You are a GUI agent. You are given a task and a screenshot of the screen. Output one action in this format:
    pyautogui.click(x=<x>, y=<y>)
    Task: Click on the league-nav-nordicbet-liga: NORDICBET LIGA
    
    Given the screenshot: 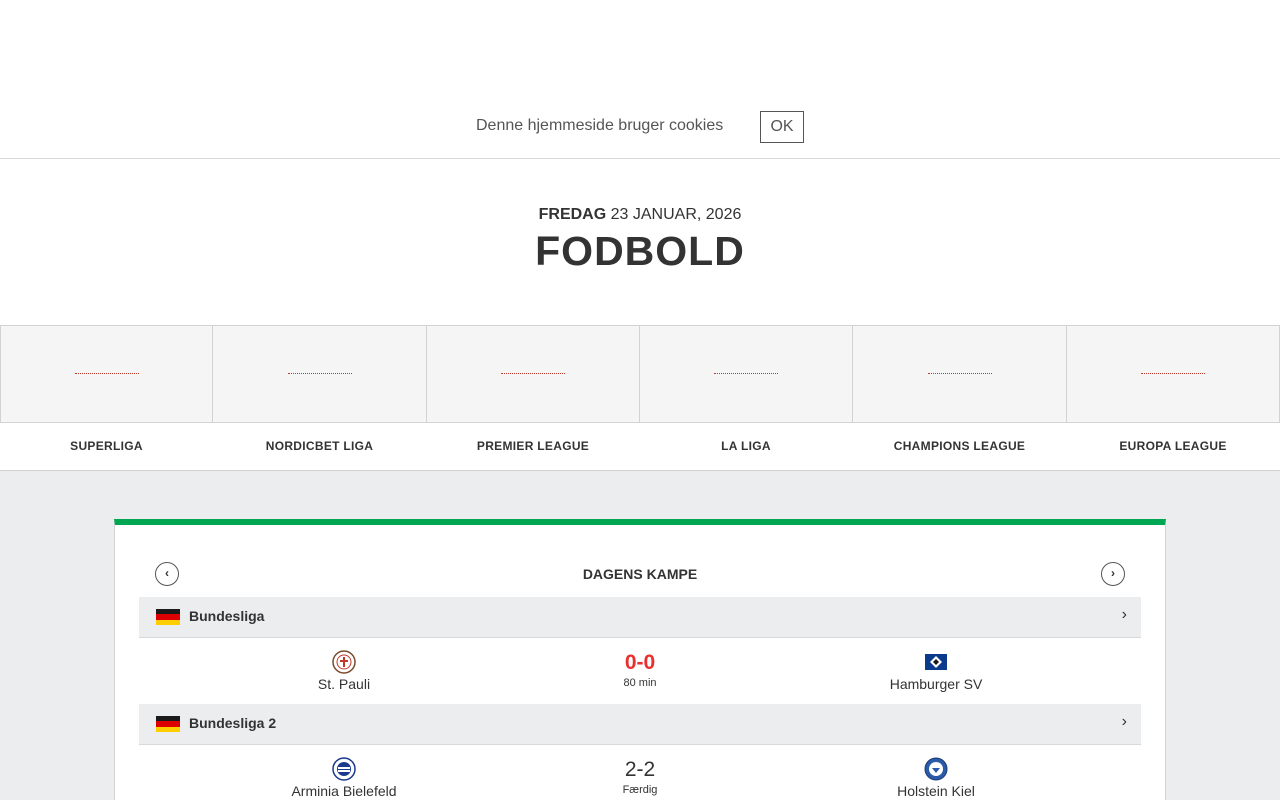 What is the action you would take?
    pyautogui.click(x=319, y=398)
    